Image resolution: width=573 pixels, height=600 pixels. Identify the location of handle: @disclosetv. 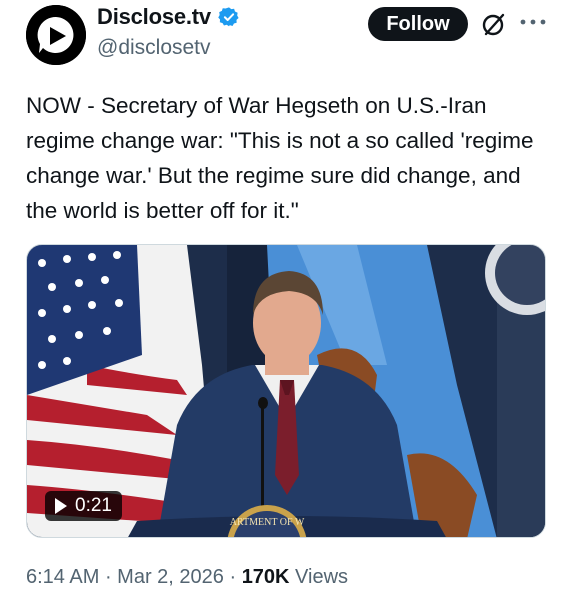
(154, 48).